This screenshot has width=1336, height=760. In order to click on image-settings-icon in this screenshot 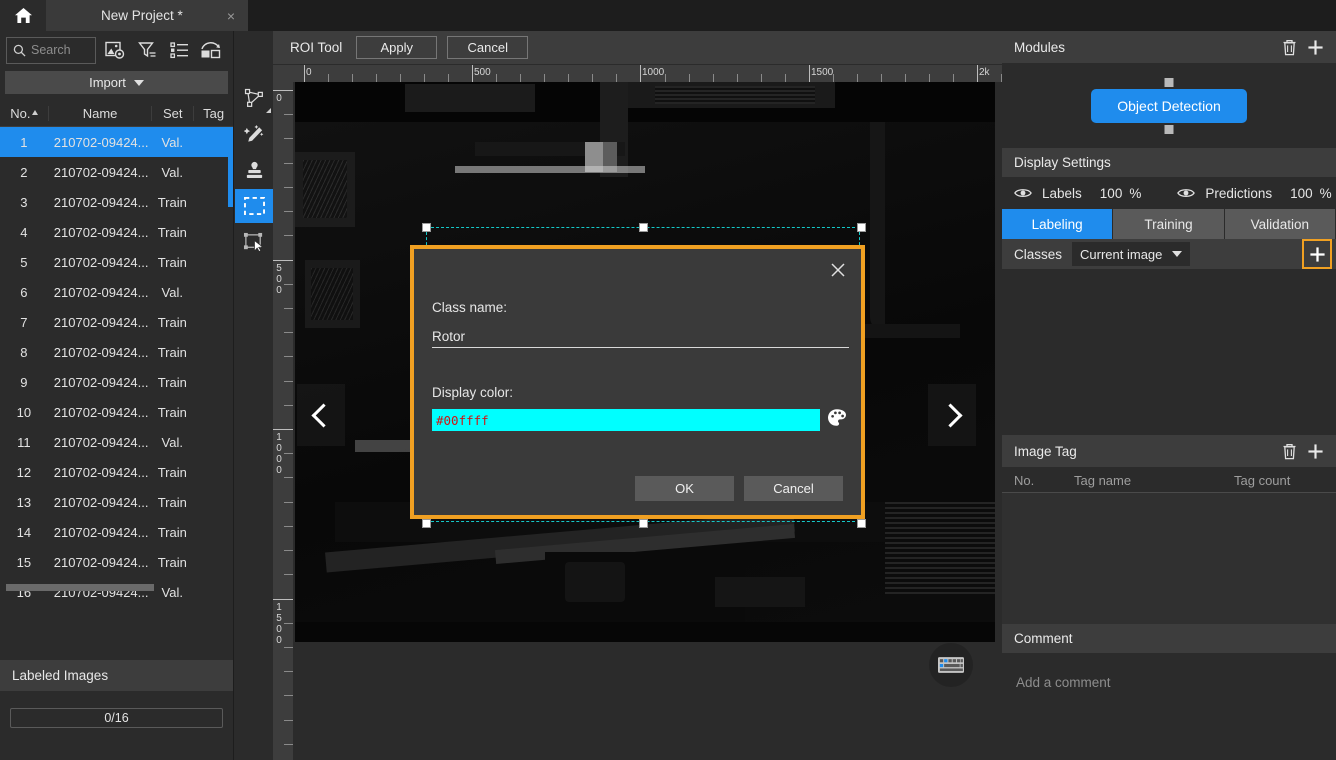, I will do `click(115, 50)`.